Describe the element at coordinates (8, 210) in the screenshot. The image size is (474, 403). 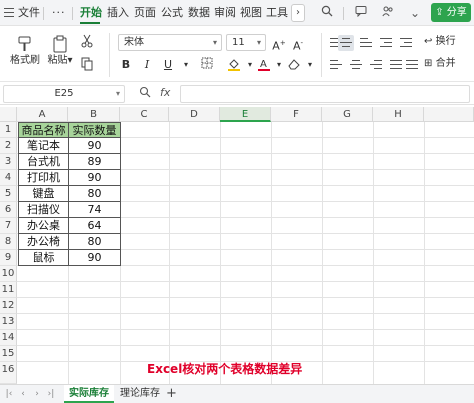
I see `row-header: 6` at that location.